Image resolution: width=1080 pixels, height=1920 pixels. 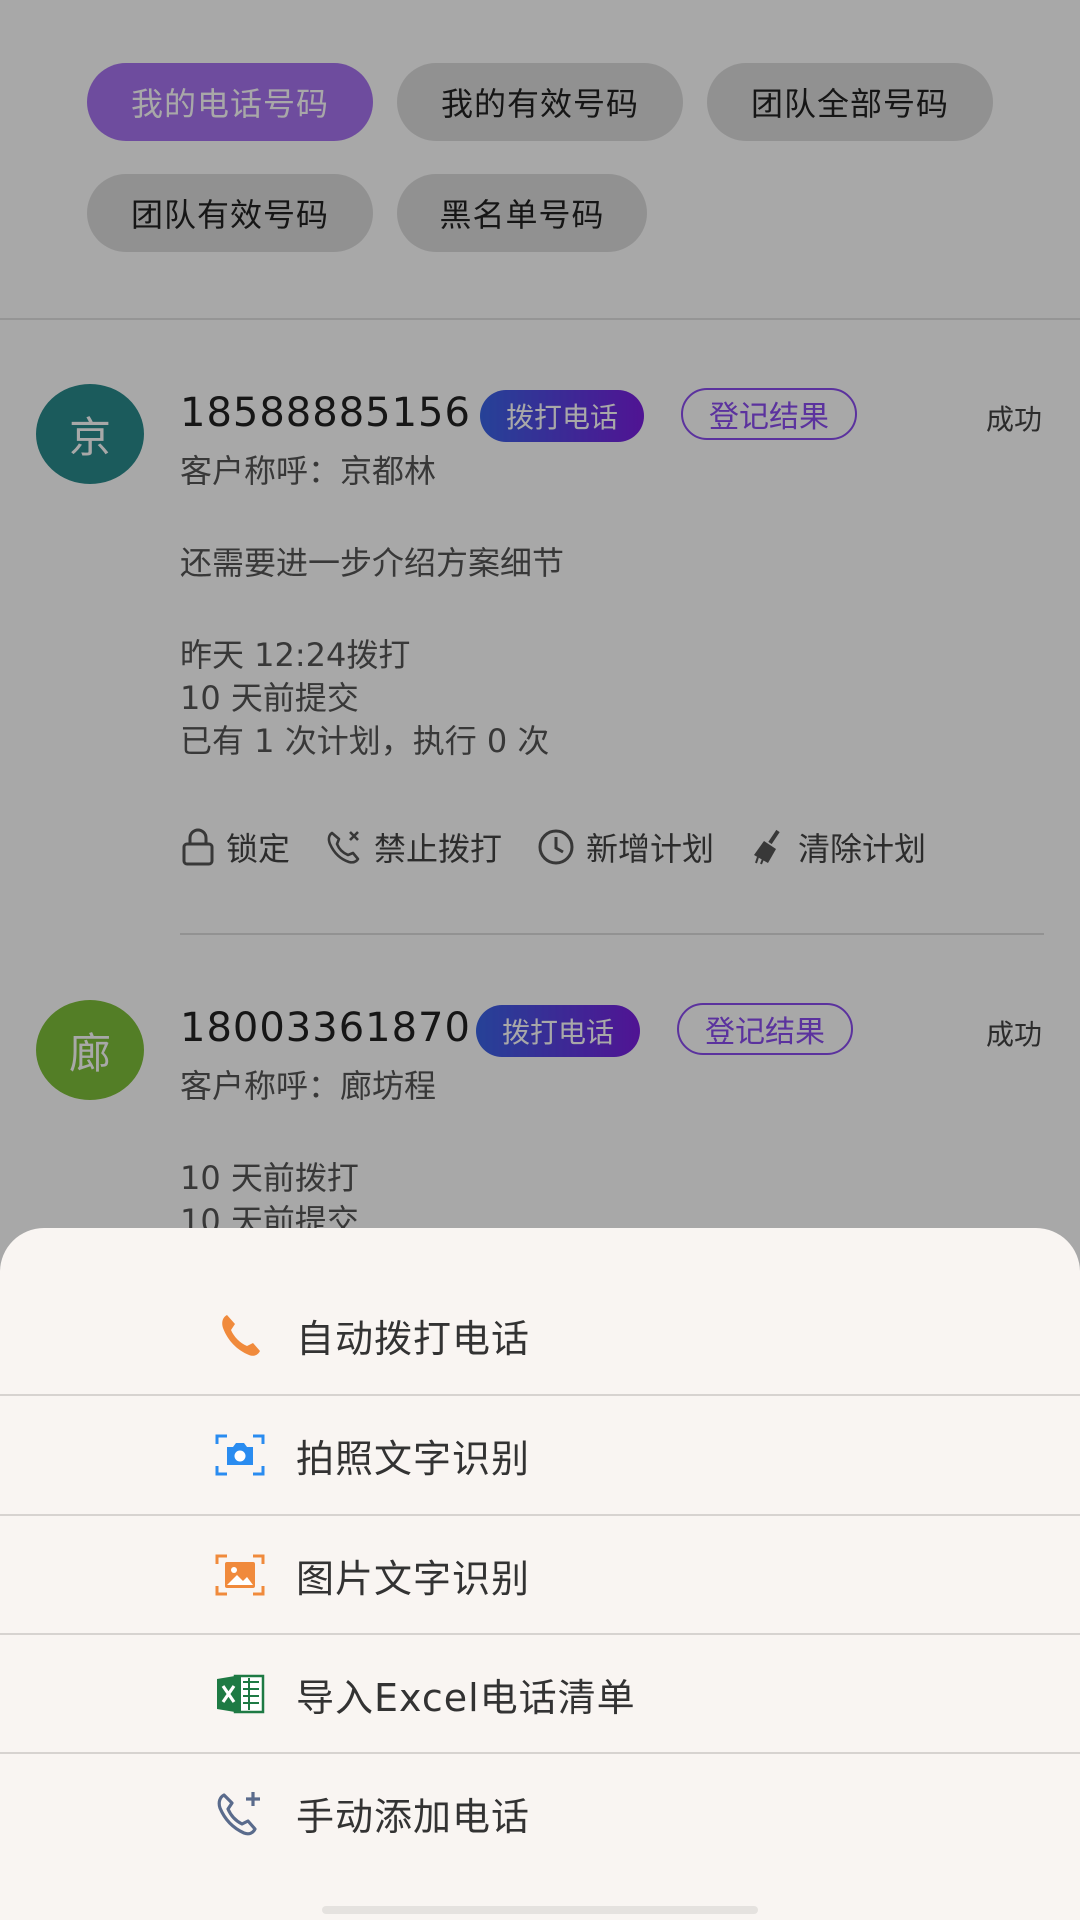 I want to click on sheet-item-label: 导入Excel电话清单, so click(x=466, y=1697).